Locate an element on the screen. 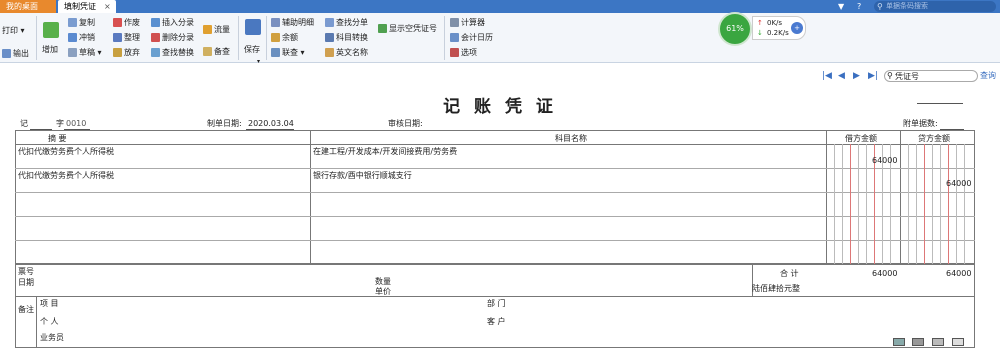 The image size is (1000, 348). dropdown-arrow-icon: ▼ is located at coordinates (841, 6).